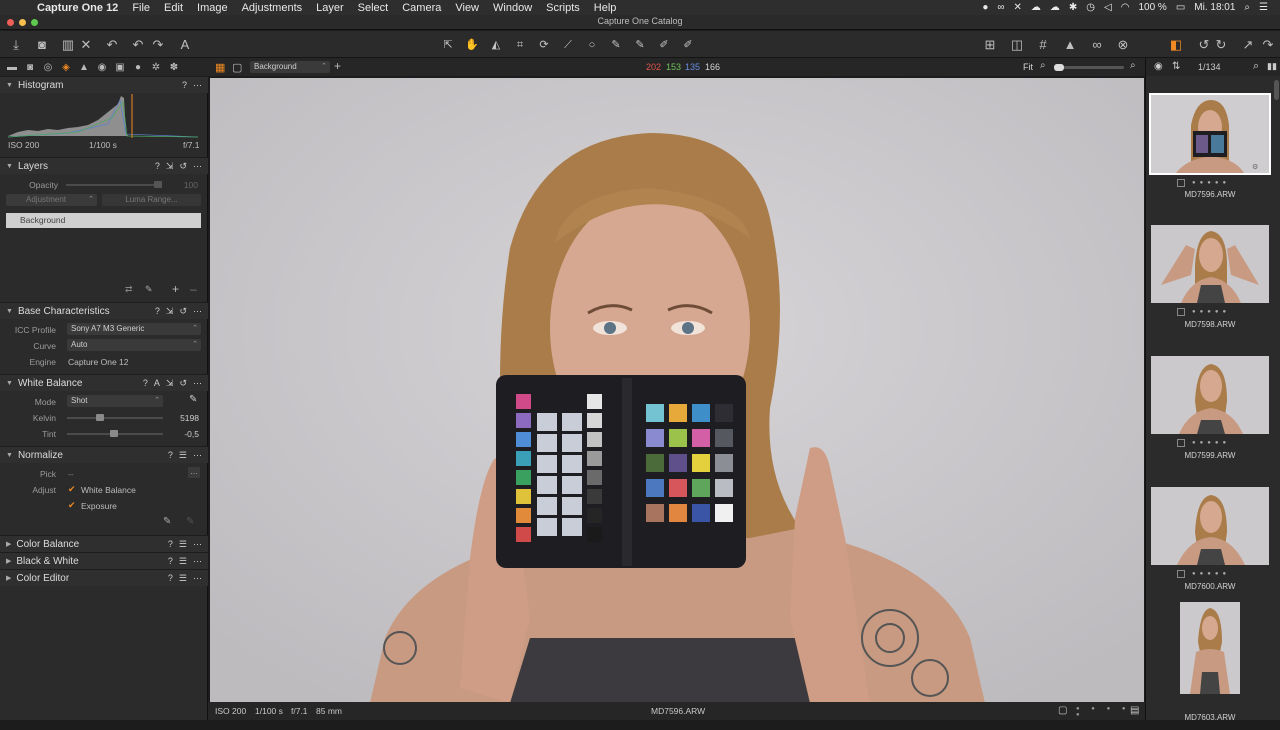 This screenshot has width=1280, height=730. What do you see at coordinates (114, 185) in the screenshot?
I see `opacity-slider` at bounding box center [114, 185].